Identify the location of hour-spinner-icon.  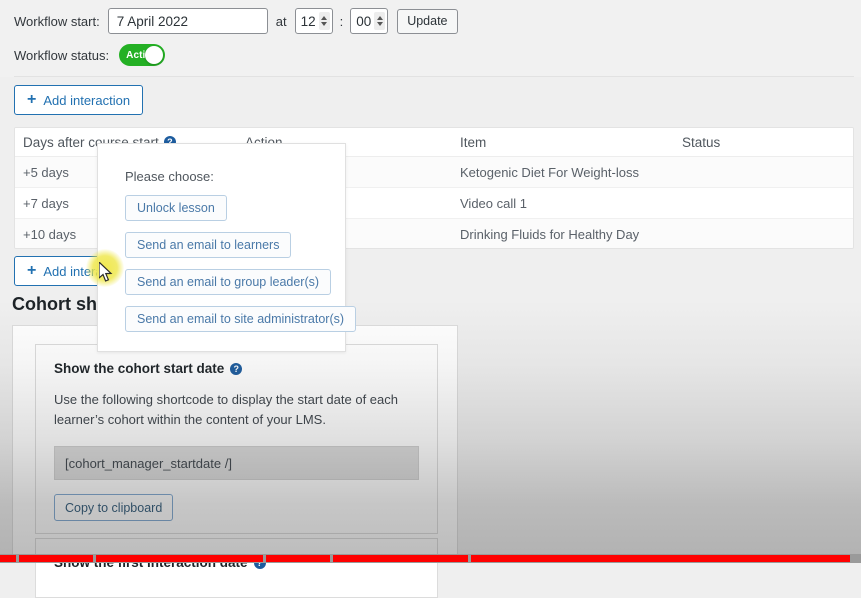
(324, 21).